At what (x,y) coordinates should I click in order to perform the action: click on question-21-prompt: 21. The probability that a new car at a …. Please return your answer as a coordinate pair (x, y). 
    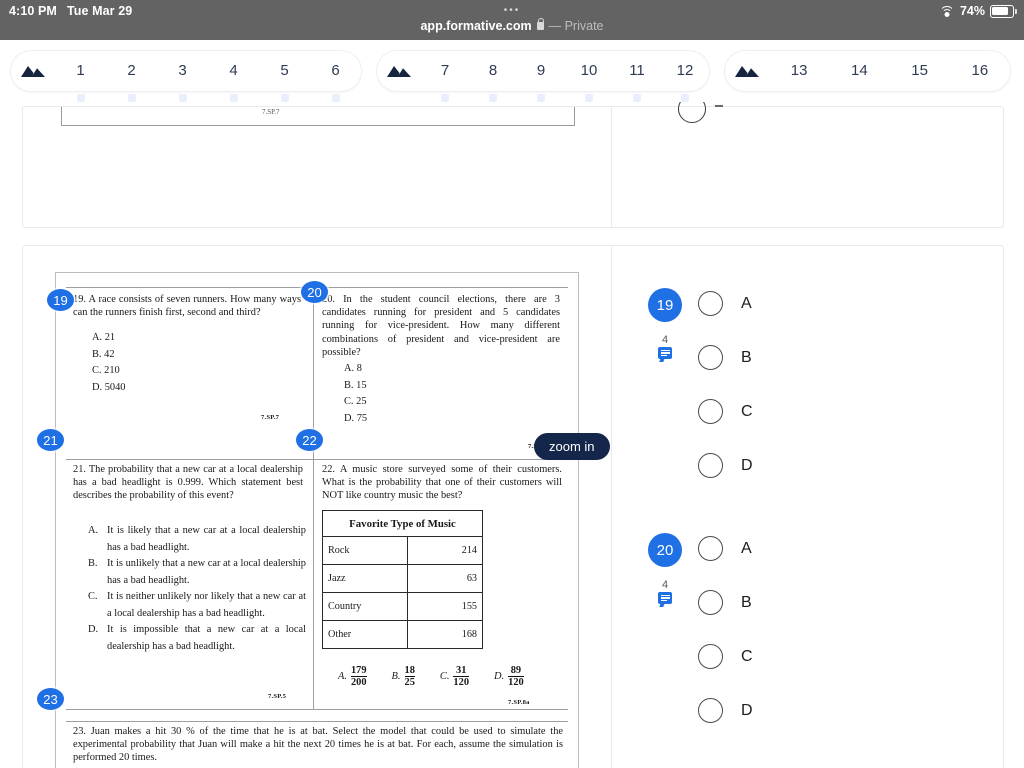
    Looking at the image, I should click on (188, 483).